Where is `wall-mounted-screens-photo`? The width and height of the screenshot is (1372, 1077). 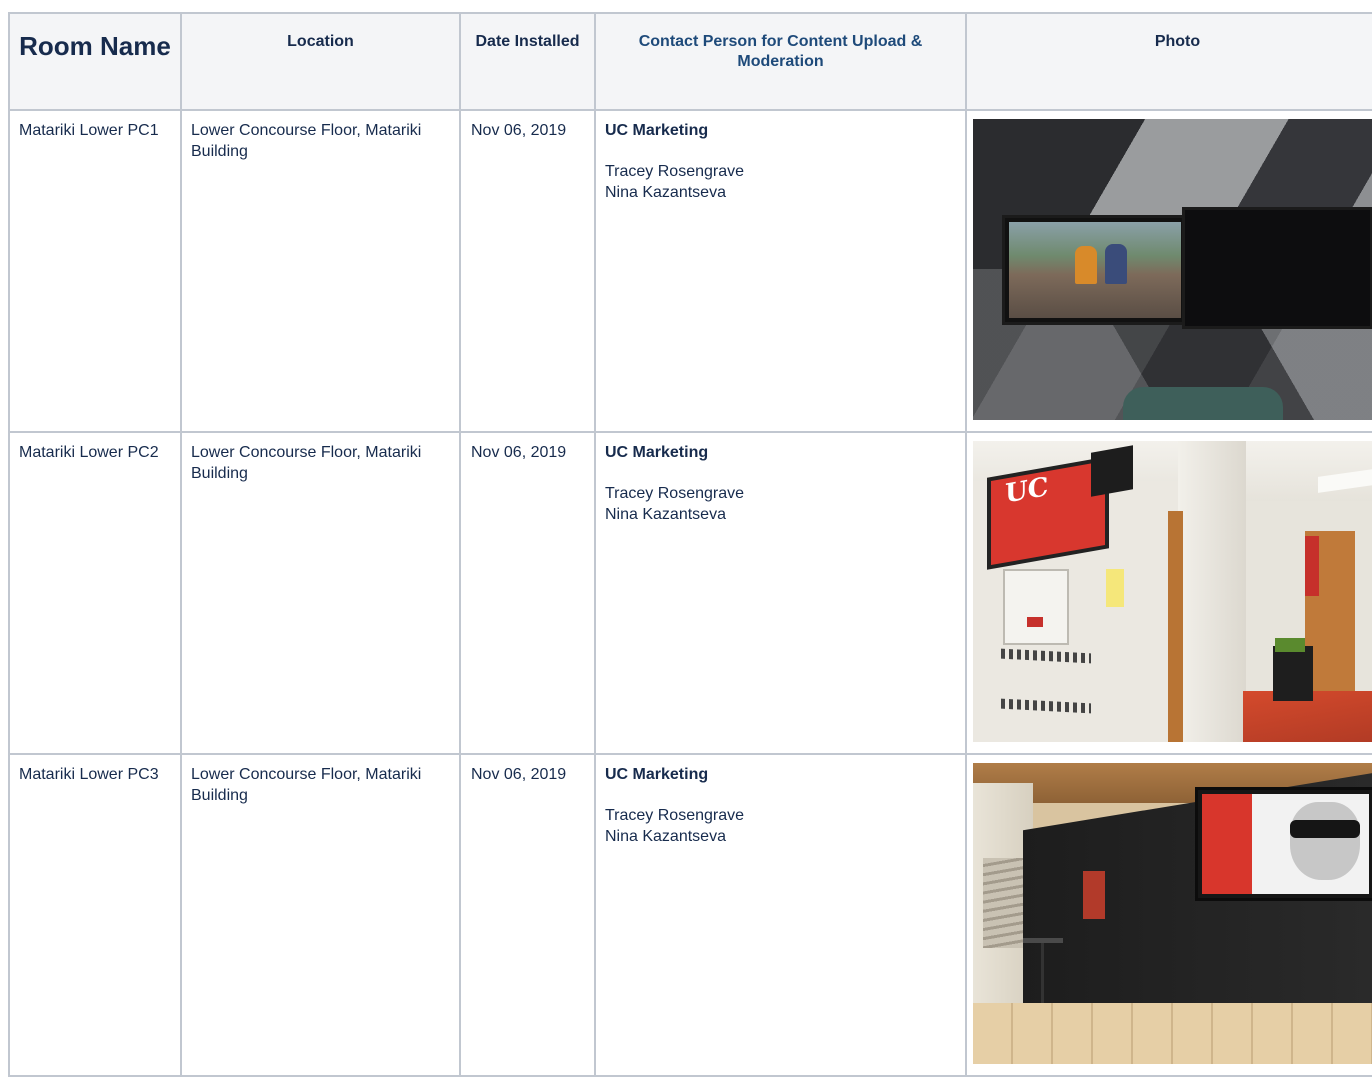
wall-mounted-screens-photo is located at coordinates (1172, 269).